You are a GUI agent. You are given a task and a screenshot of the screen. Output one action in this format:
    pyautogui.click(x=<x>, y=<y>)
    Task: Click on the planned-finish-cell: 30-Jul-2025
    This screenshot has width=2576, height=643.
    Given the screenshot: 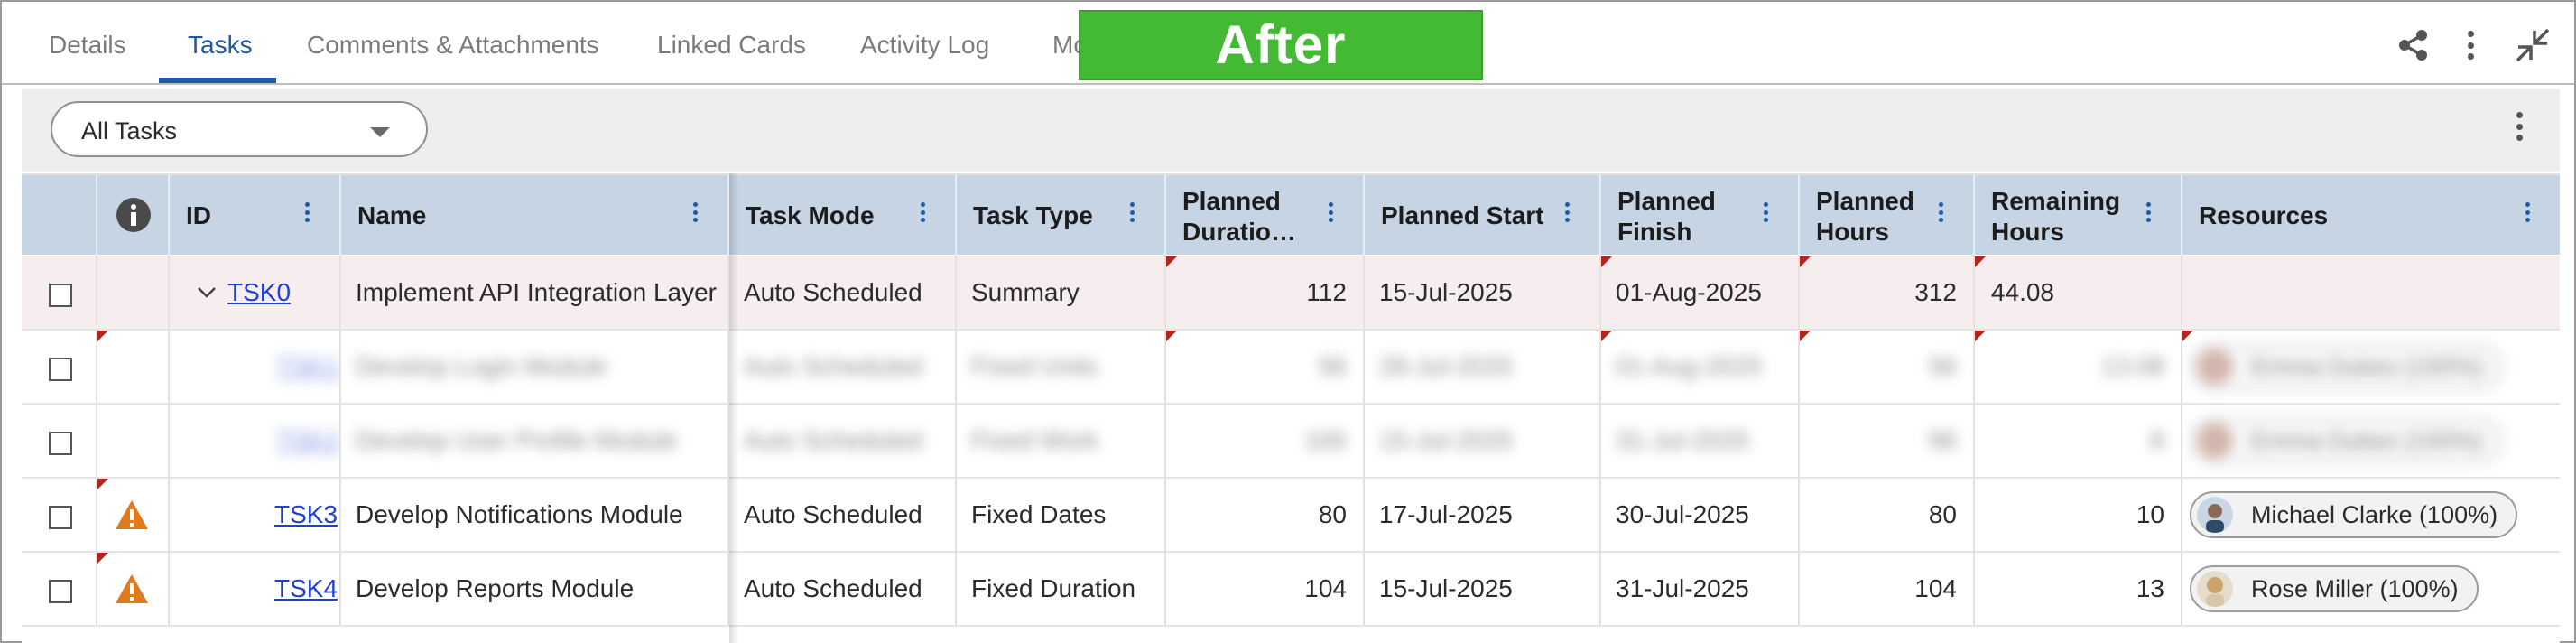 What is the action you would take?
    pyautogui.click(x=1700, y=515)
    